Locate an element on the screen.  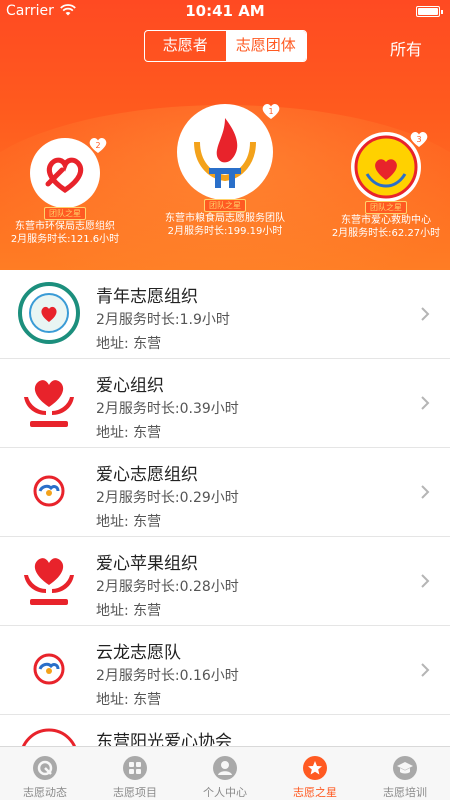
tab-news: 志愿动态 is located at coordinates (45, 773).